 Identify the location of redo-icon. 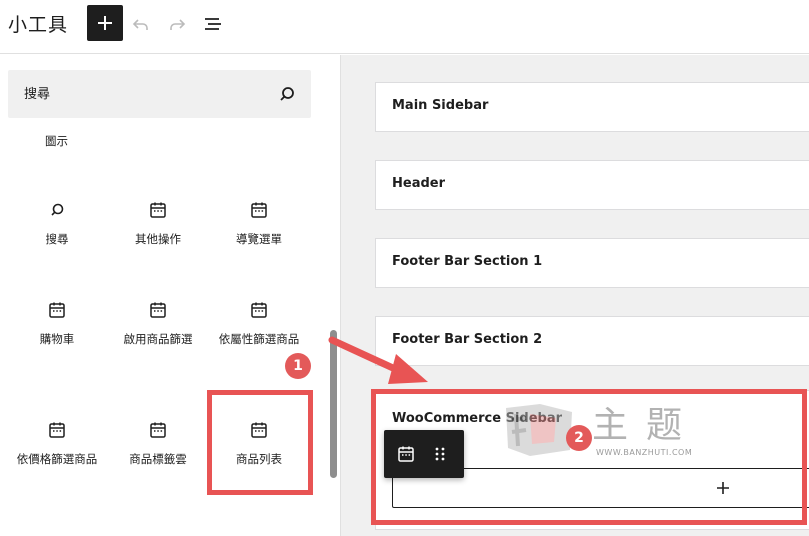
(177, 24).